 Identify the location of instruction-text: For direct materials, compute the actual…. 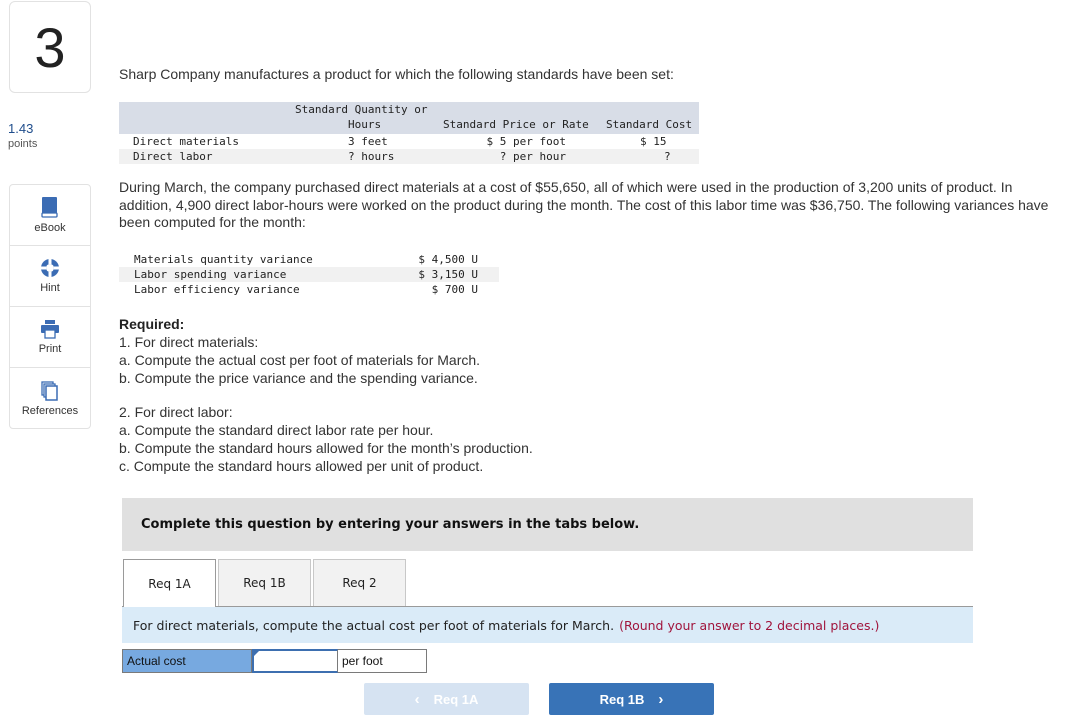
(374, 625).